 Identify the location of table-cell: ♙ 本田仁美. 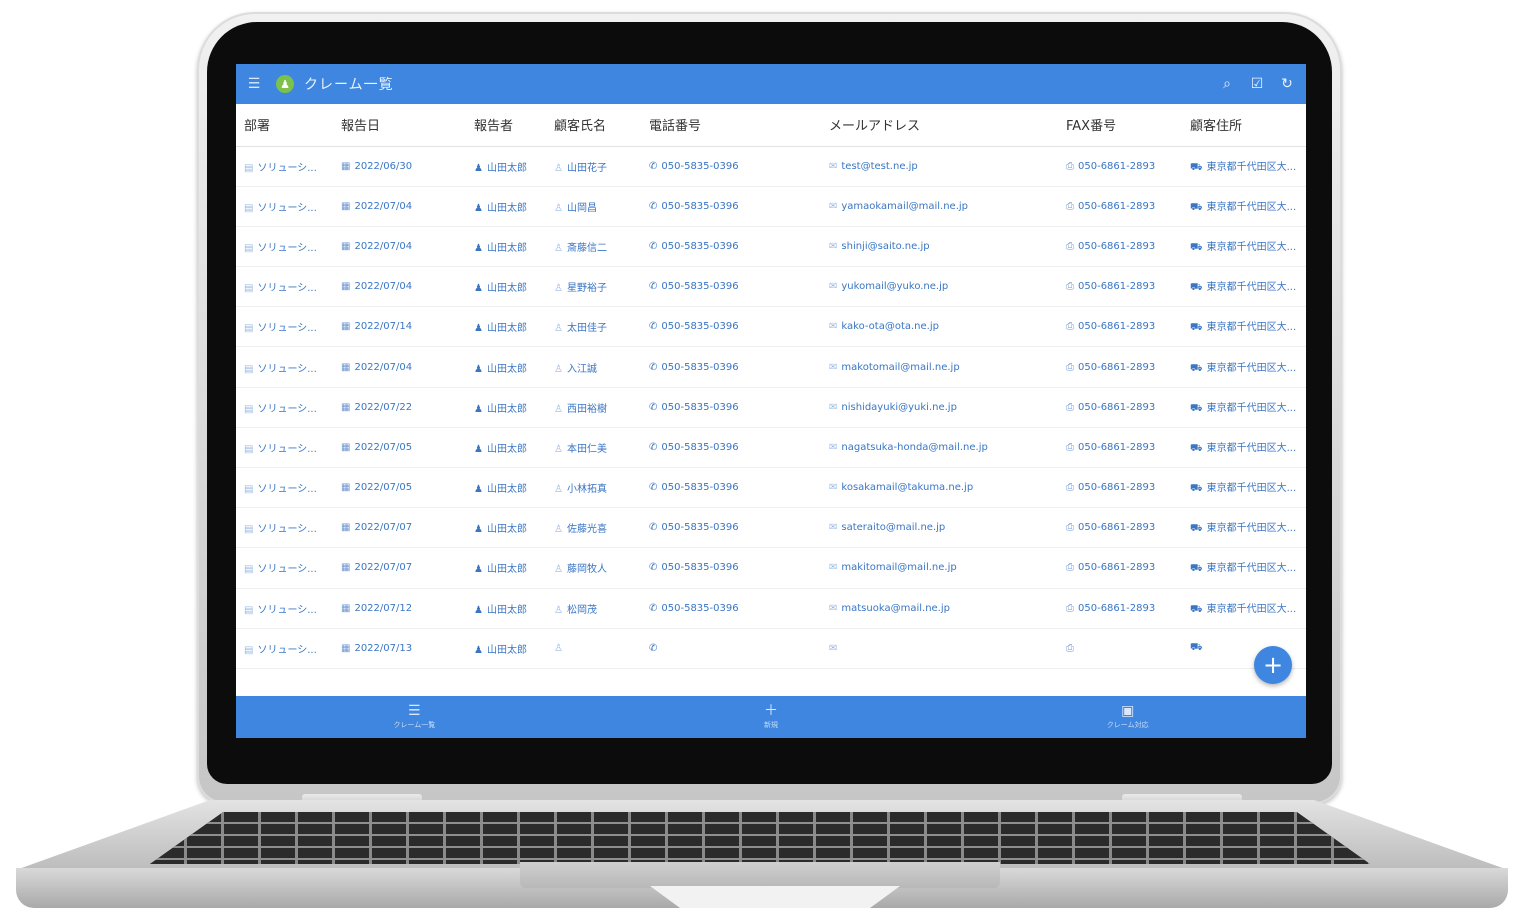
(593, 448).